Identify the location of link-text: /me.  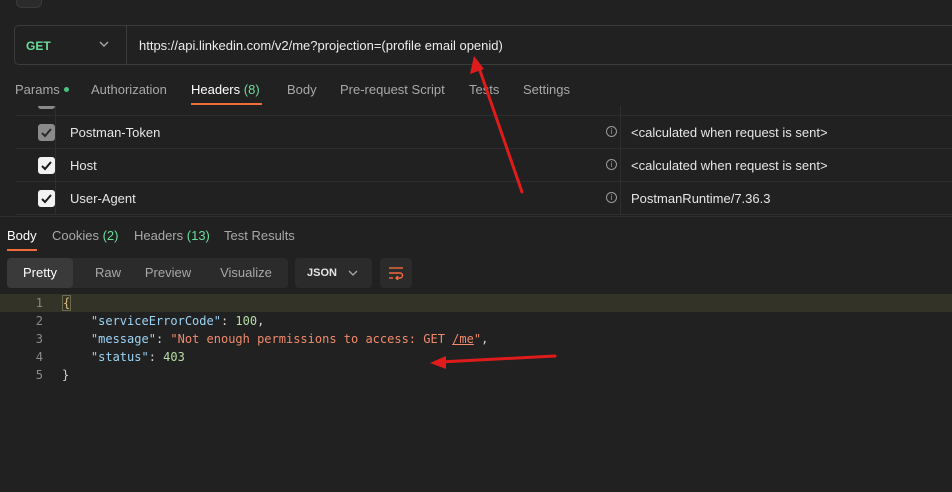
(463, 339).